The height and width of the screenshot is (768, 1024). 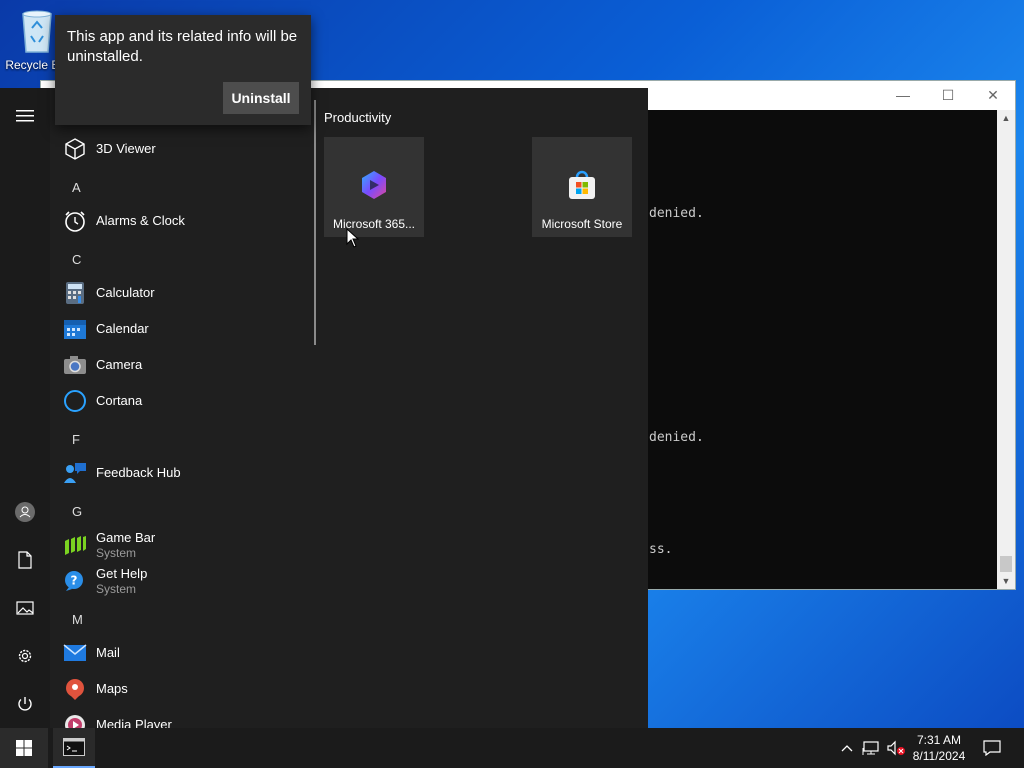 I want to click on close-button: ✕, so click(x=993, y=95).